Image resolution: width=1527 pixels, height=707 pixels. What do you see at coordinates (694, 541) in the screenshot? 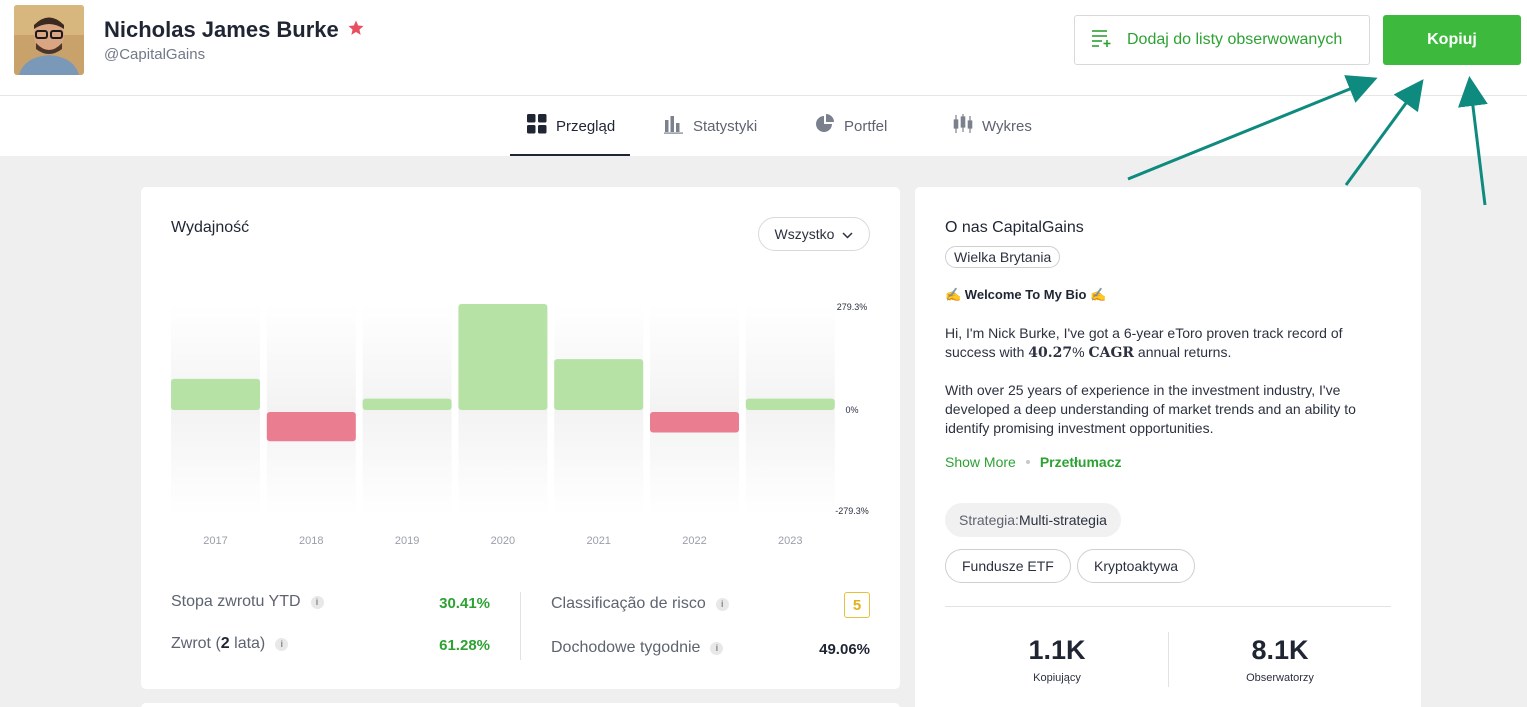
I see `x-tick-label: 2022` at bounding box center [694, 541].